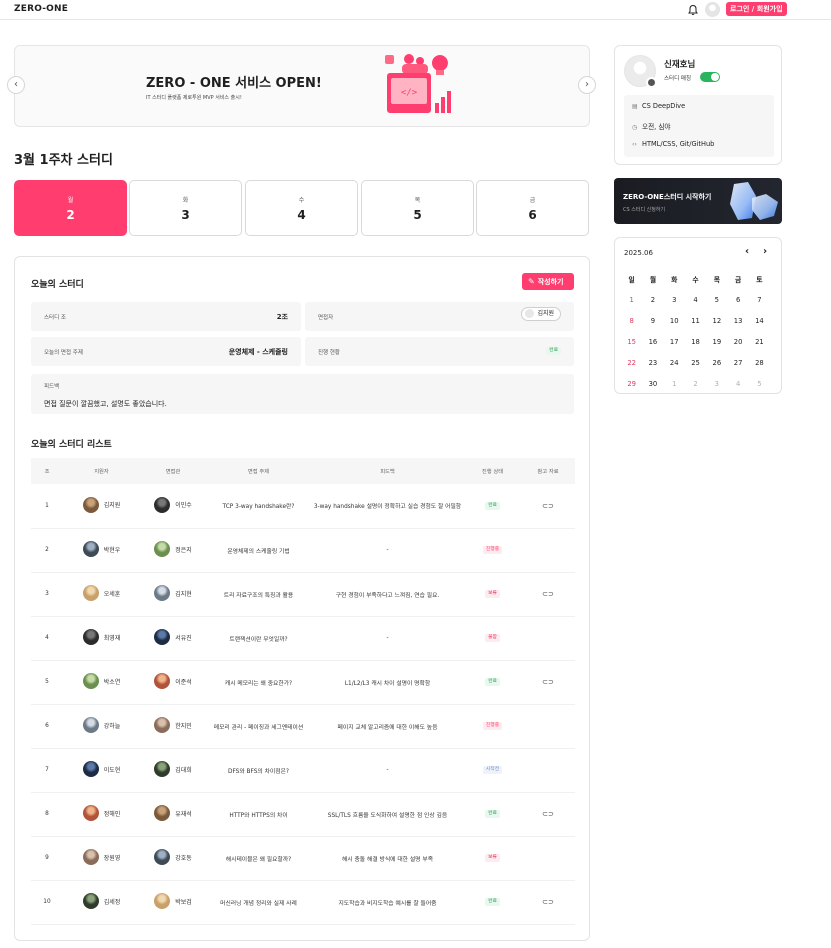 The width and height of the screenshot is (831, 948). Describe the element at coordinates (41, 9) in the screenshot. I see `logo: ZERO-ONE` at that location.